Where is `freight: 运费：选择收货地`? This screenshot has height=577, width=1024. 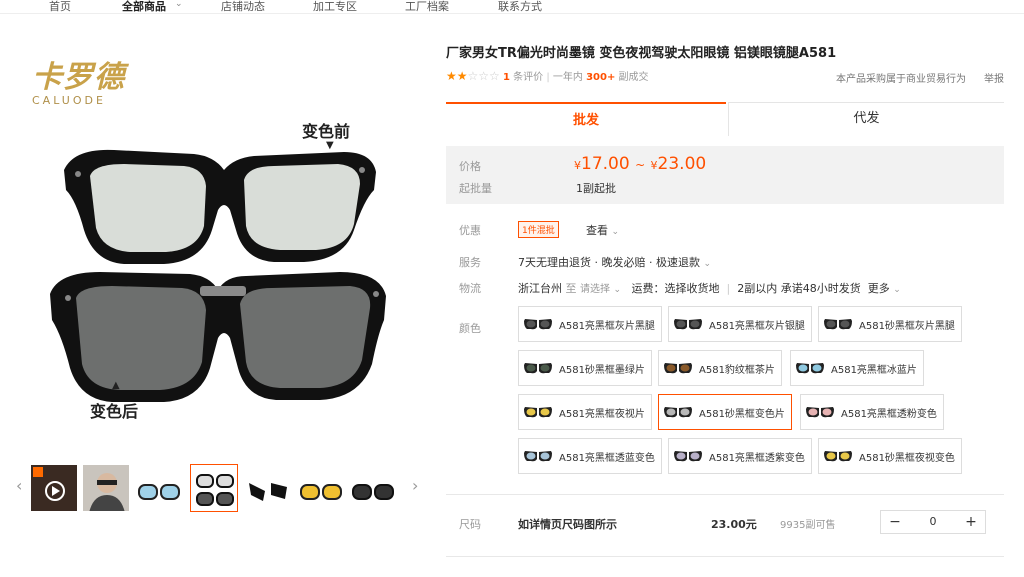
freight: 运费：选择收货地 is located at coordinates (675, 288).